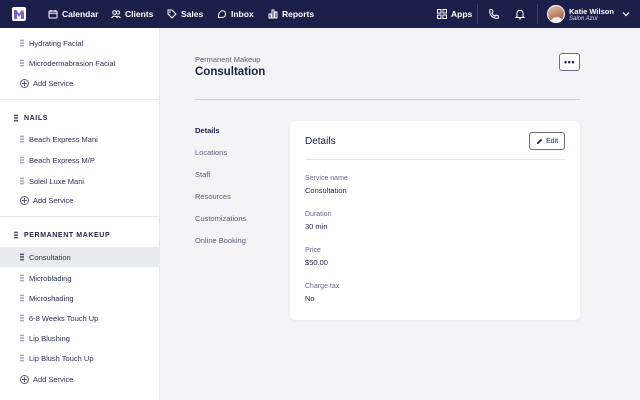 This screenshot has width=640, height=400. What do you see at coordinates (80, 298) in the screenshot?
I see `service-item: Microshading` at bounding box center [80, 298].